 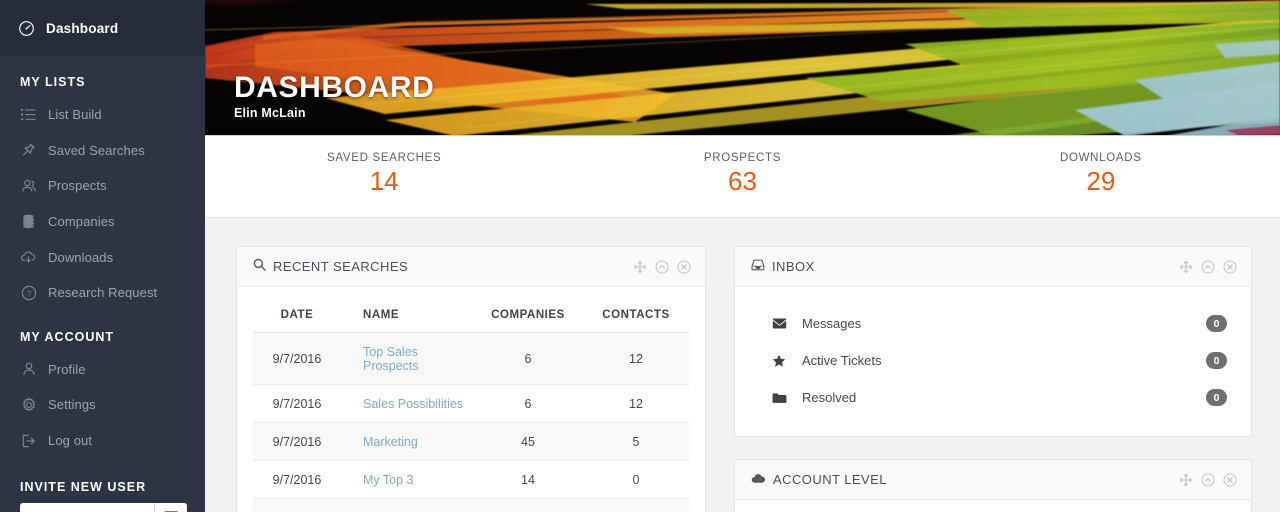 I want to click on cell-name: Sales Possibilities, so click(x=407, y=403).